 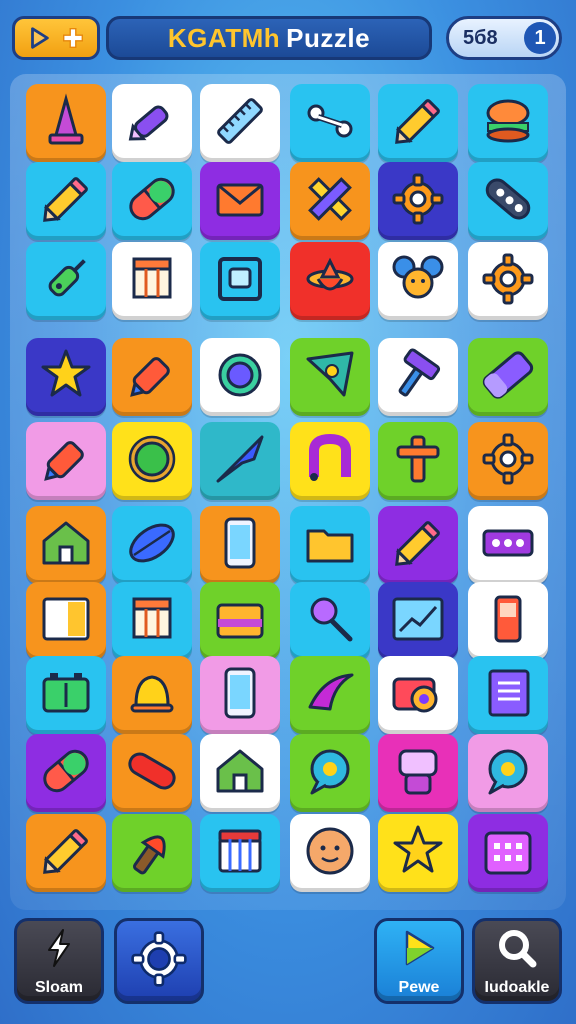 I want to click on top-bar: KGATMh Puzzle 5б8 1, so click(x=288, y=38).